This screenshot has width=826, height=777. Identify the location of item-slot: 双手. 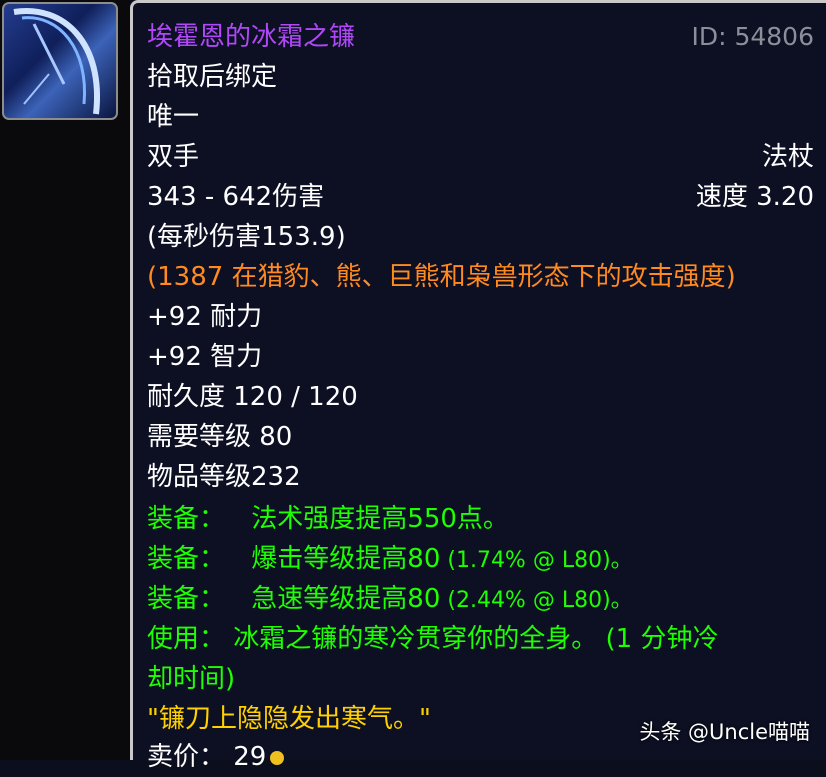
(173, 157).